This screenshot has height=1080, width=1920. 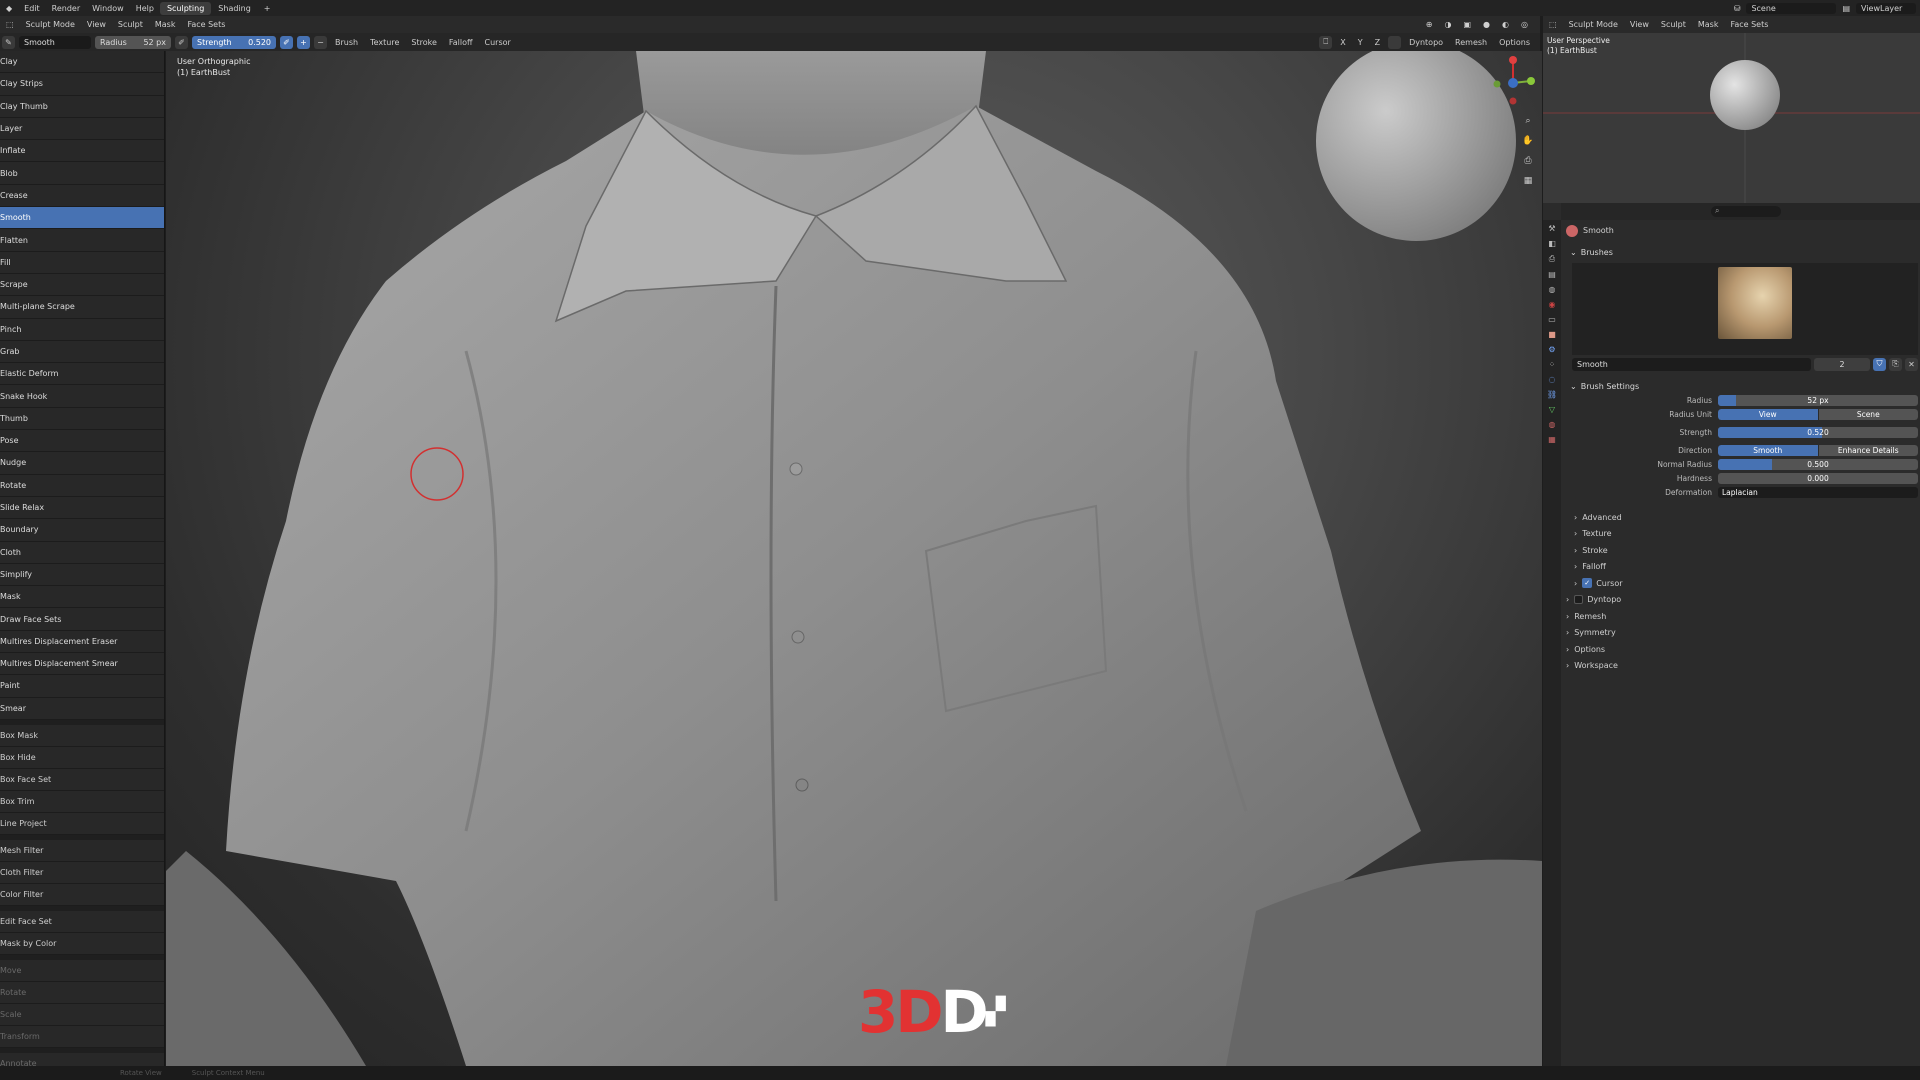 I want to click on view-layer-tab-icon: ▤, so click(x=1552, y=274).